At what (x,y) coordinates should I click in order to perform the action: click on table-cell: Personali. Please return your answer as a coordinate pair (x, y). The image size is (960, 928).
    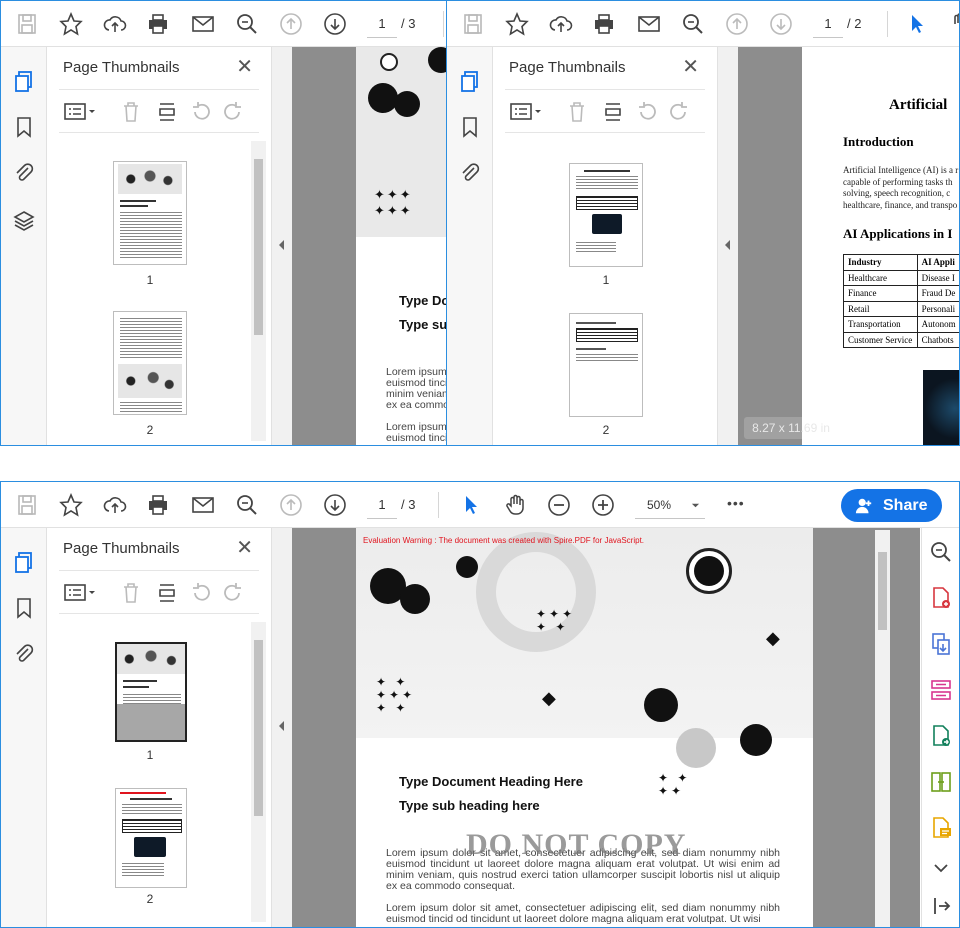
    Looking at the image, I should click on (937, 308).